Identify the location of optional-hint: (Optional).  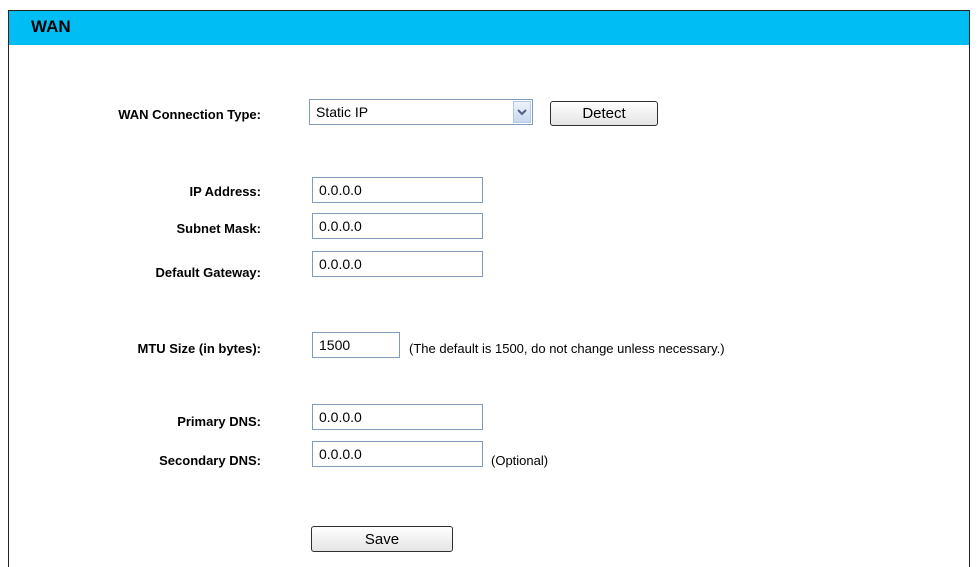
(520, 460).